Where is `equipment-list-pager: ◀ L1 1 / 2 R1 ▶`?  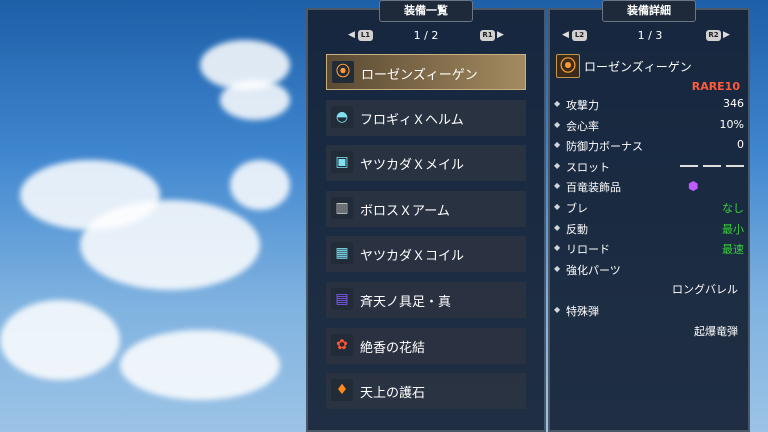 equipment-list-pager: ◀ L1 1 / 2 R1 ▶ is located at coordinates (426, 36).